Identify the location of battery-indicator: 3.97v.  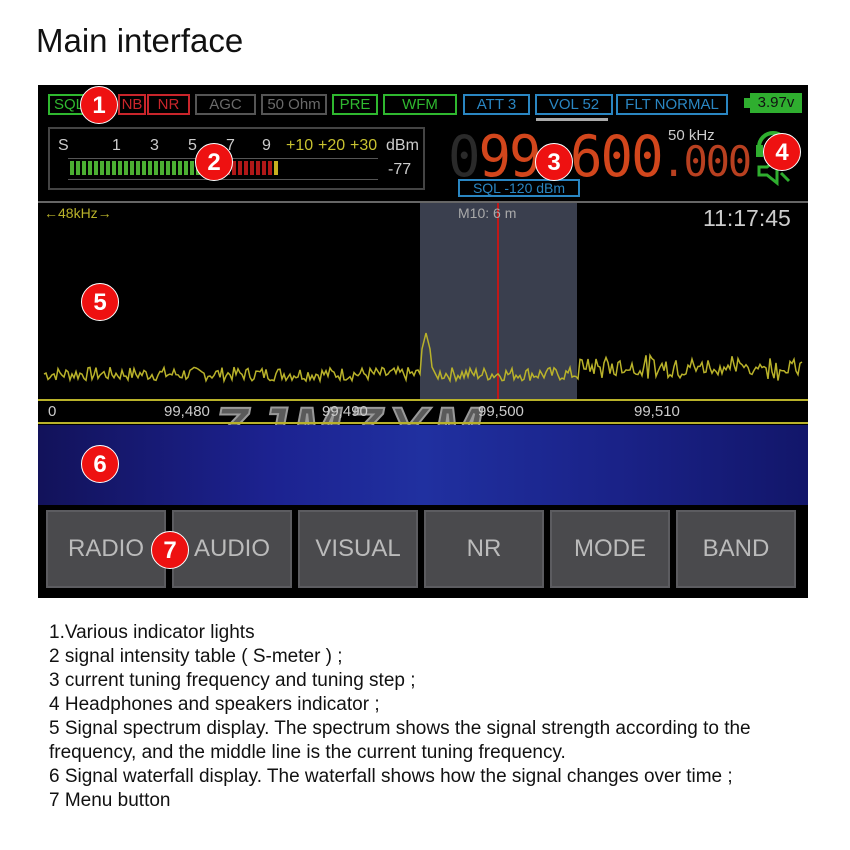
(773, 103).